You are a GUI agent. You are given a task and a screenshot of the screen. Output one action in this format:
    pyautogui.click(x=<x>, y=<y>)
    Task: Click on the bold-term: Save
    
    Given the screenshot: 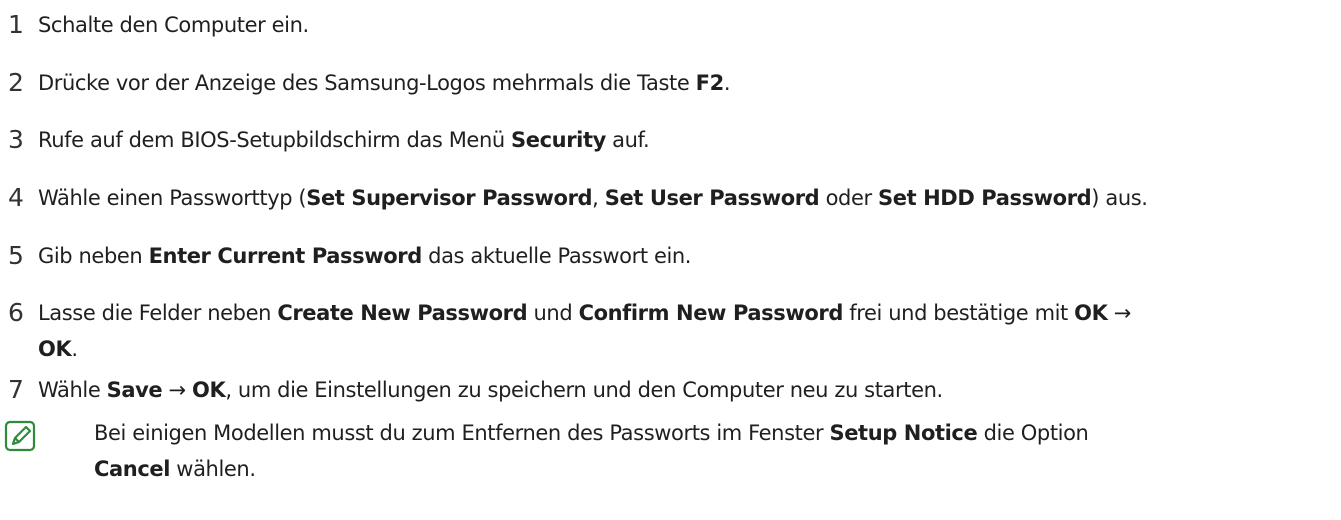 What is the action you would take?
    pyautogui.click(x=134, y=390)
    